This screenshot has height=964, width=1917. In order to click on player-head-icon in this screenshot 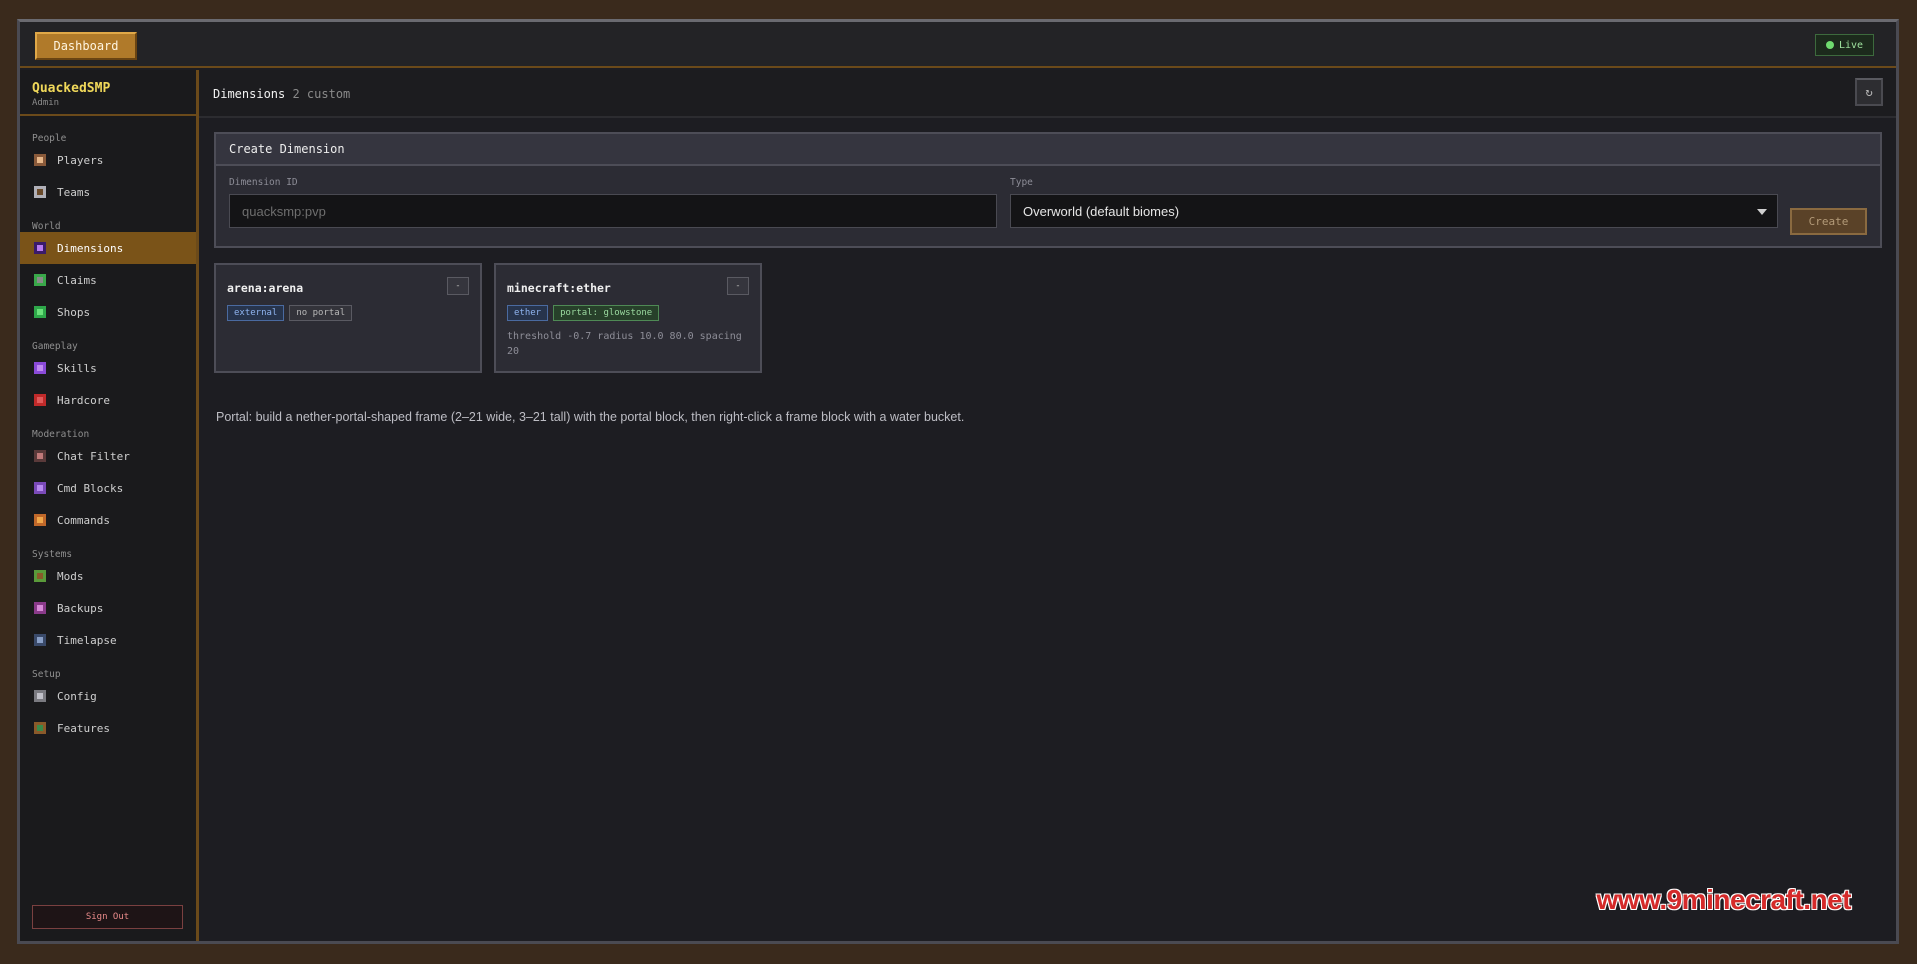, I will do `click(40, 160)`.